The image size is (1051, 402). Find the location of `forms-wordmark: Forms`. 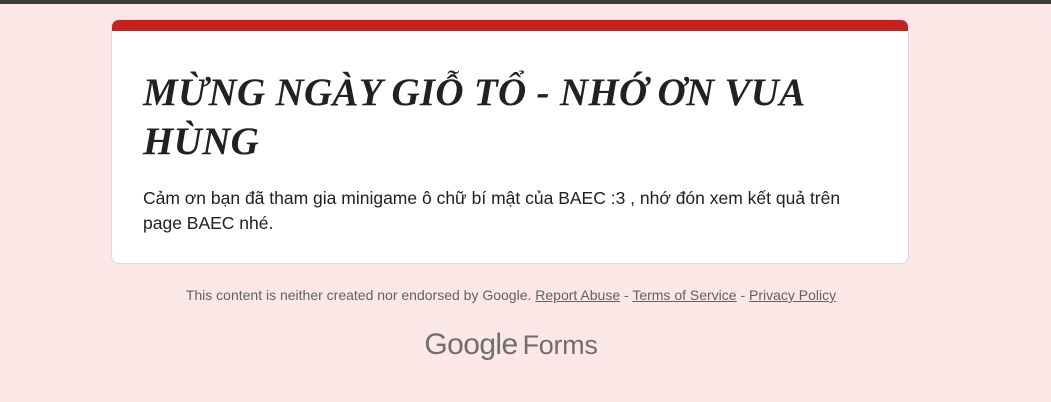

forms-wordmark: Forms is located at coordinates (560, 345).